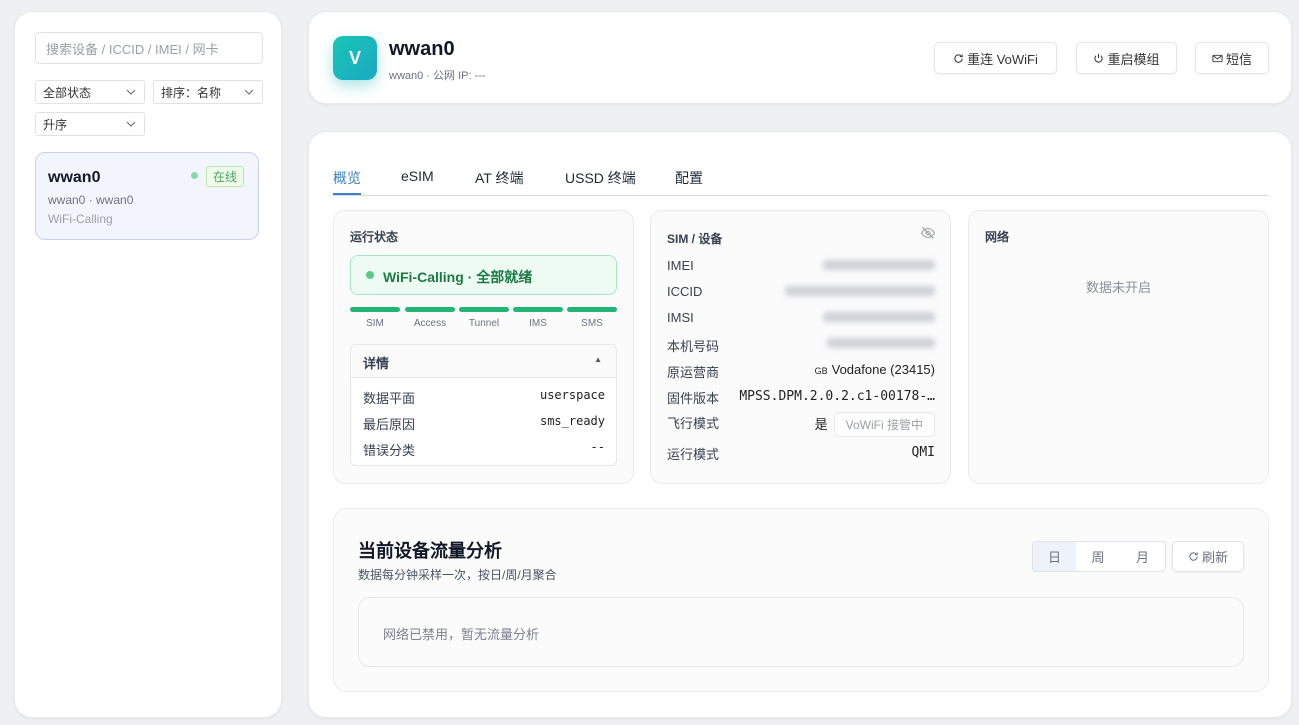  Describe the element at coordinates (1133, 59) in the screenshot. I see `restart-module-label: 重启模组` at that location.